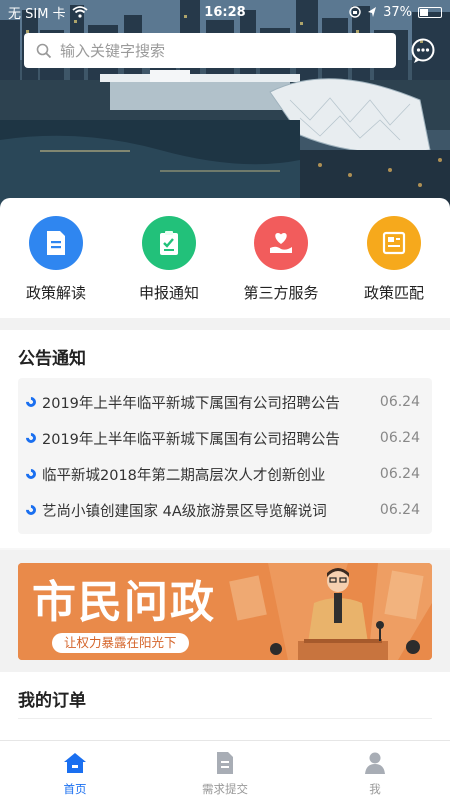 Image resolution: width=450 pixels, height=800 pixels. What do you see at coordinates (375, 763) in the screenshot?
I see `person-icon` at bounding box center [375, 763].